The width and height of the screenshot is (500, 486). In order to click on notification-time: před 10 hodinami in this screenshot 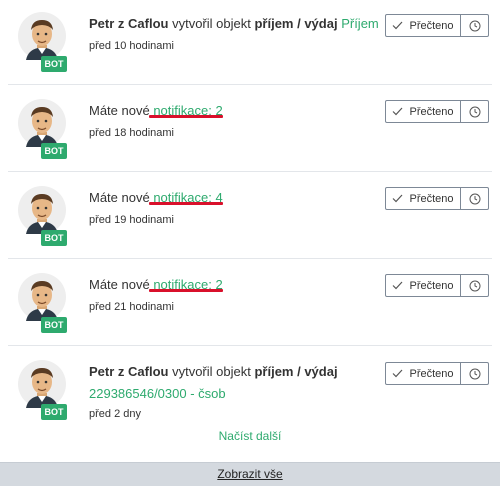, I will do `click(132, 46)`.